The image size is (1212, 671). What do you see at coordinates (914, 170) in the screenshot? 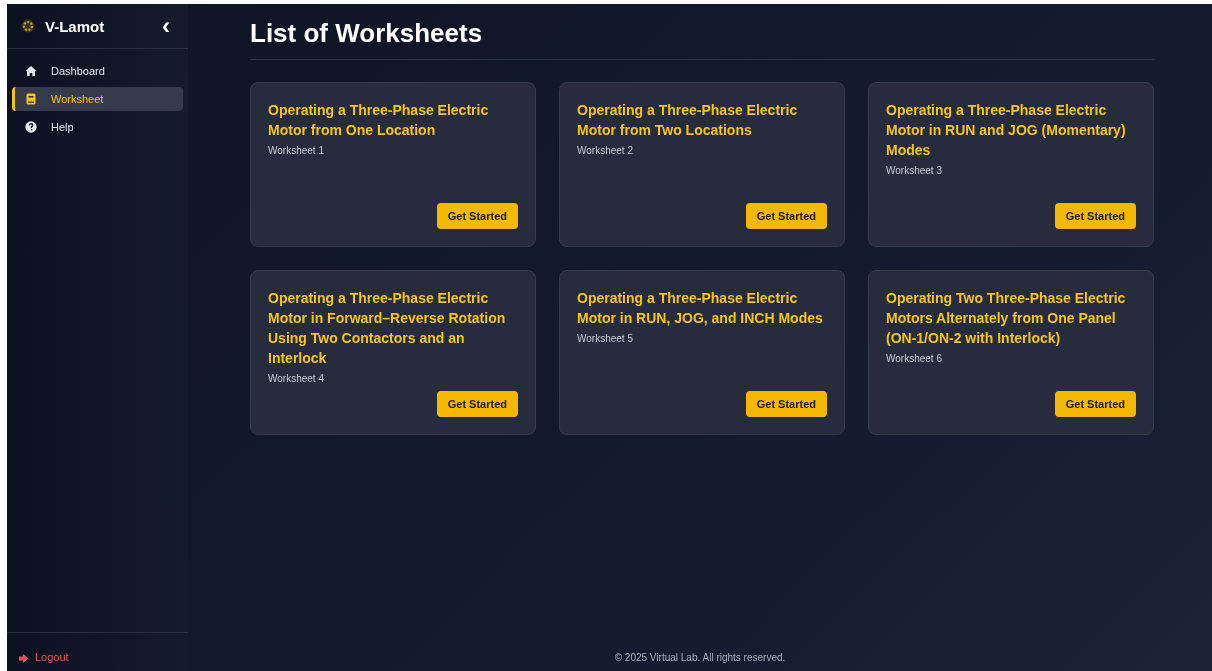
I see `worksheet-number: Worksheet 3` at bounding box center [914, 170].